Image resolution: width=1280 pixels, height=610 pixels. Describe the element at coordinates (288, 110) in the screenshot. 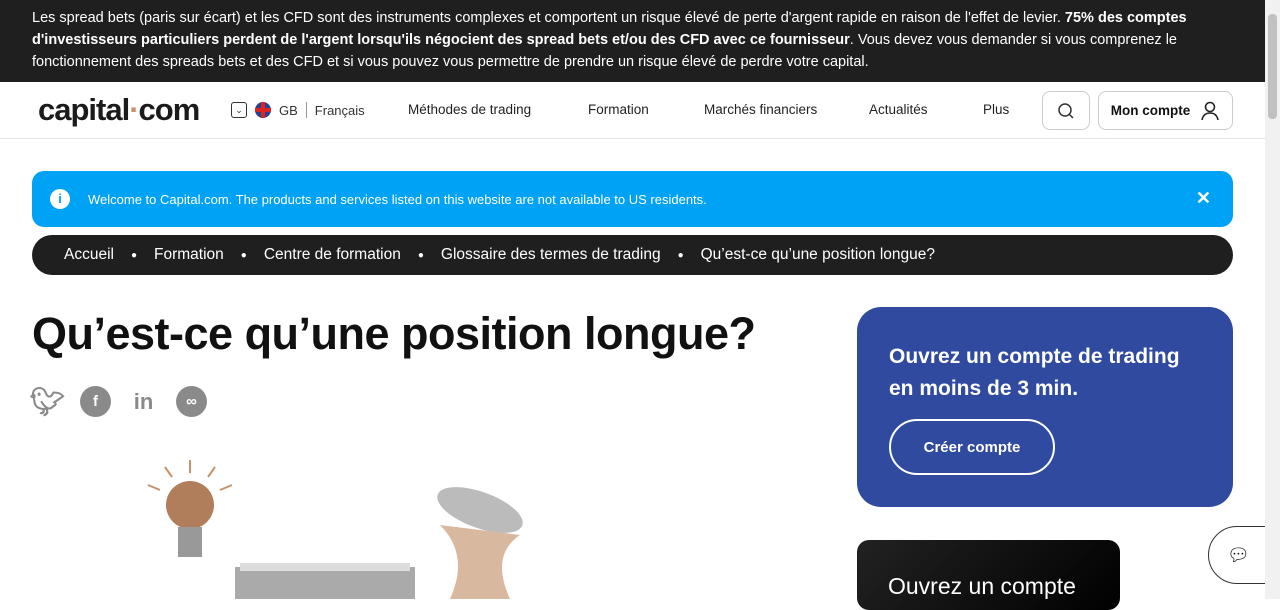

I see `region-label: GB` at that location.